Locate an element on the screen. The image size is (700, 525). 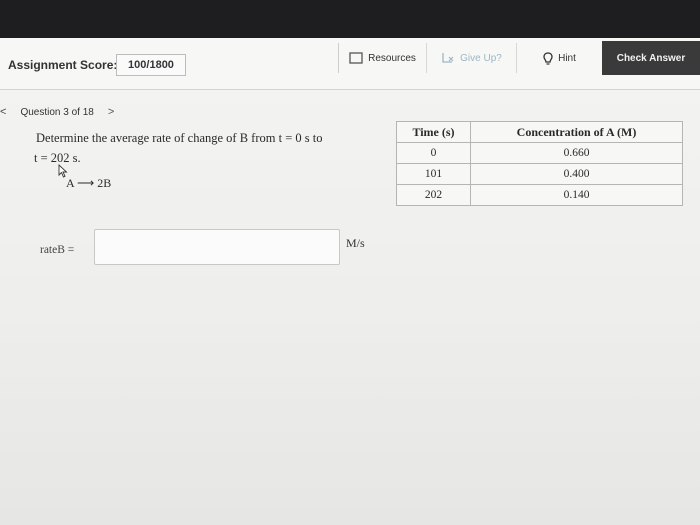
time-cell: 202 is located at coordinates (433, 195).